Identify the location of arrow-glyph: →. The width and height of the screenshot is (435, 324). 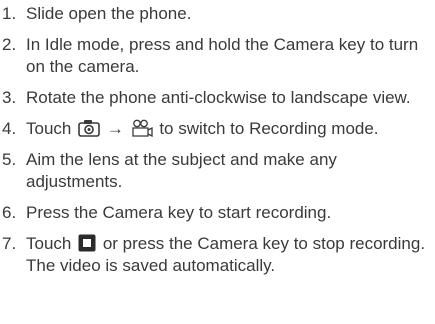
(115, 128).